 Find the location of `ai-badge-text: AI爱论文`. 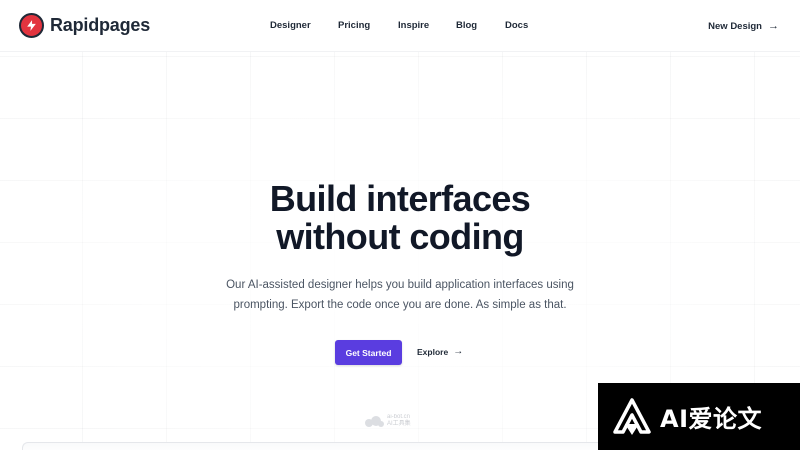

ai-badge-text: AI爱论文 is located at coordinates (711, 419).